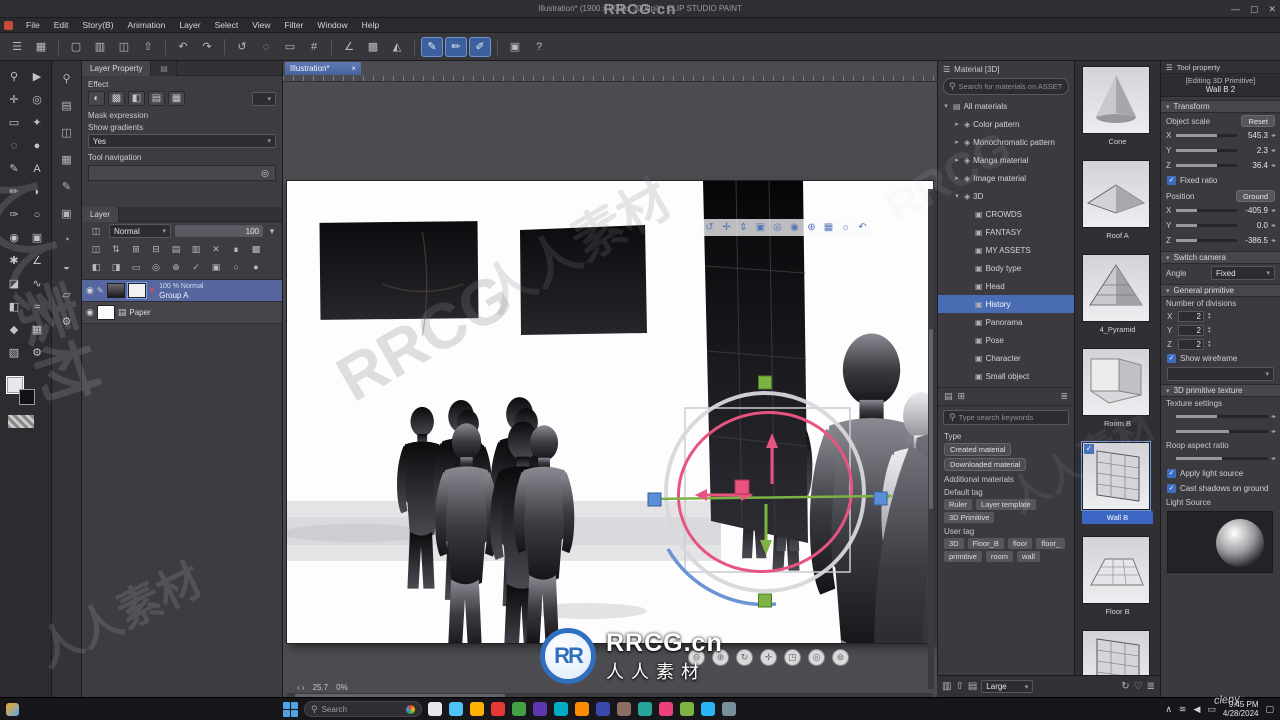  I want to click on apply-light-row: ✓ Apply light source, so click(1220, 473).